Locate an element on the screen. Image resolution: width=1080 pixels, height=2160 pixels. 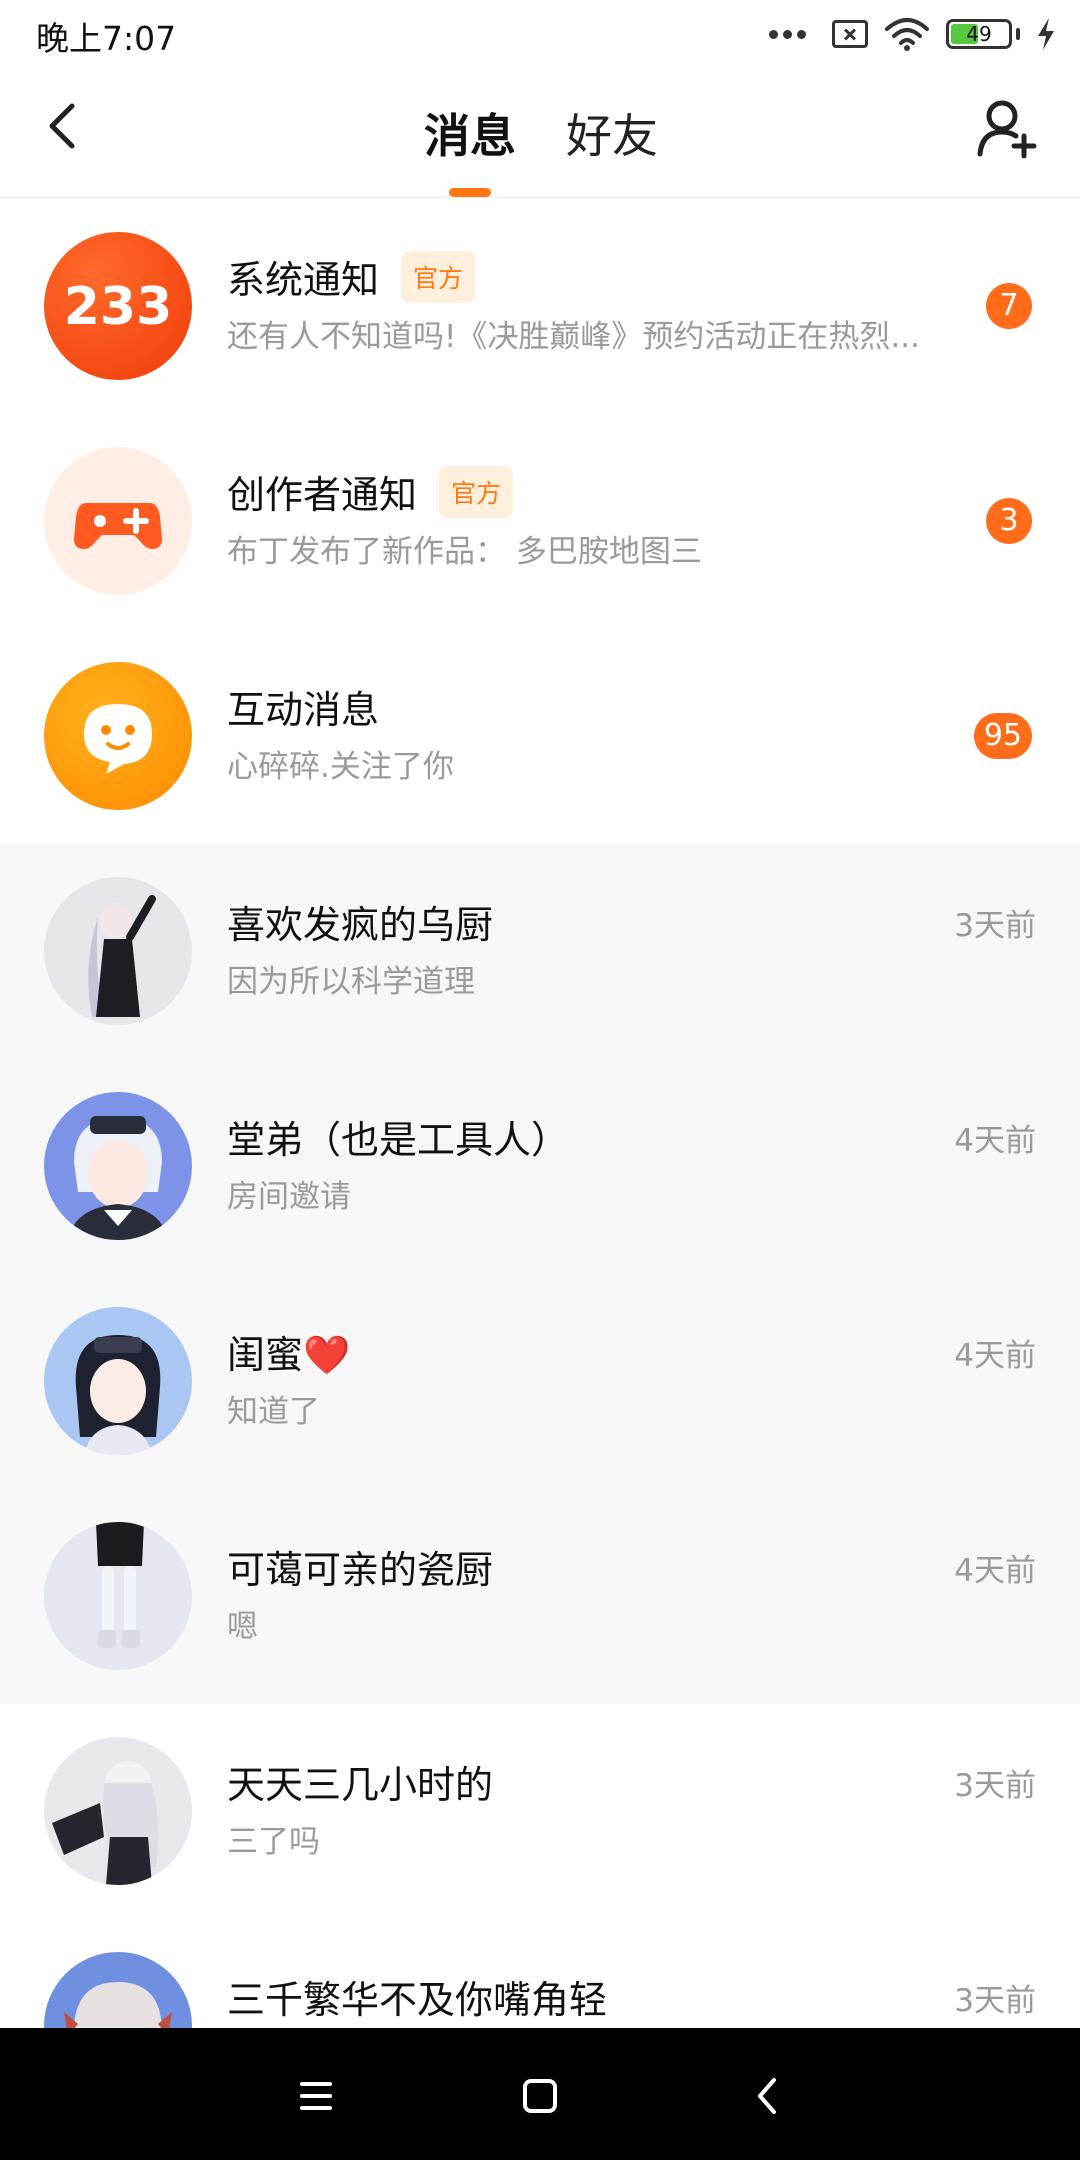
tab-friends: 好友 is located at coordinates (612, 133).